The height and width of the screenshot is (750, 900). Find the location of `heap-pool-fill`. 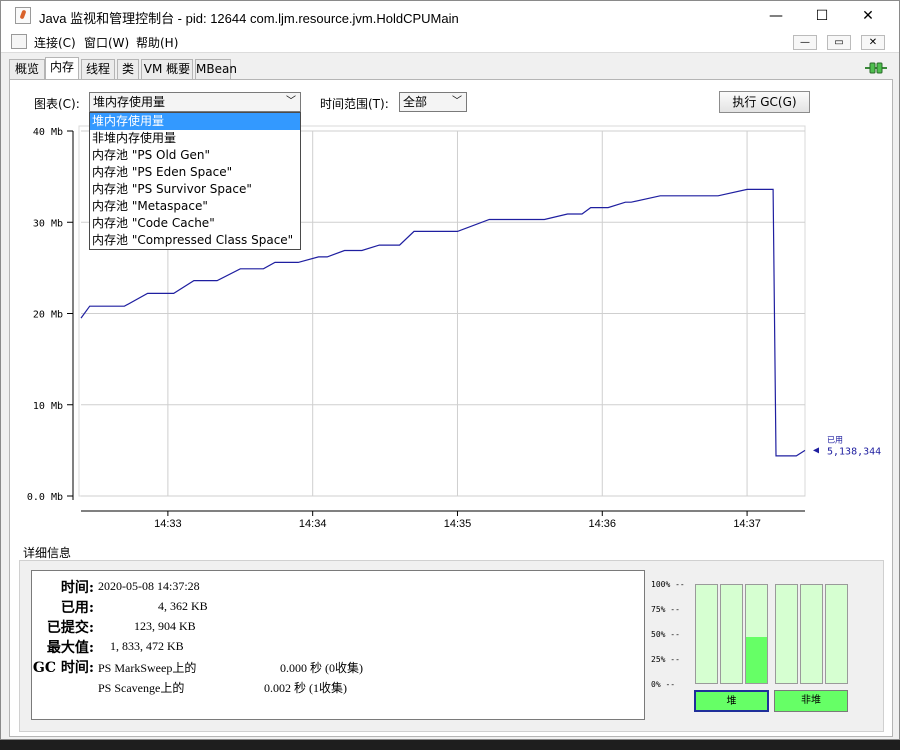

heap-pool-fill is located at coordinates (756, 659).